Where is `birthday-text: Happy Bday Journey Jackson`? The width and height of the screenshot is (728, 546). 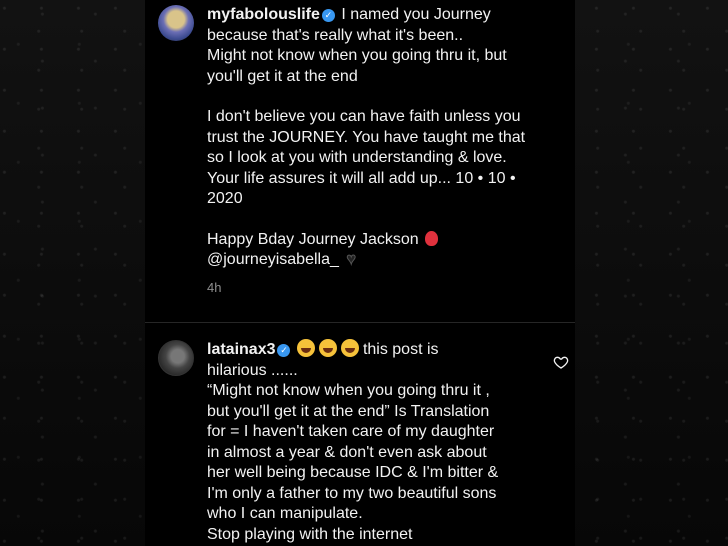 birthday-text: Happy Bday Journey Jackson is located at coordinates (313, 239).